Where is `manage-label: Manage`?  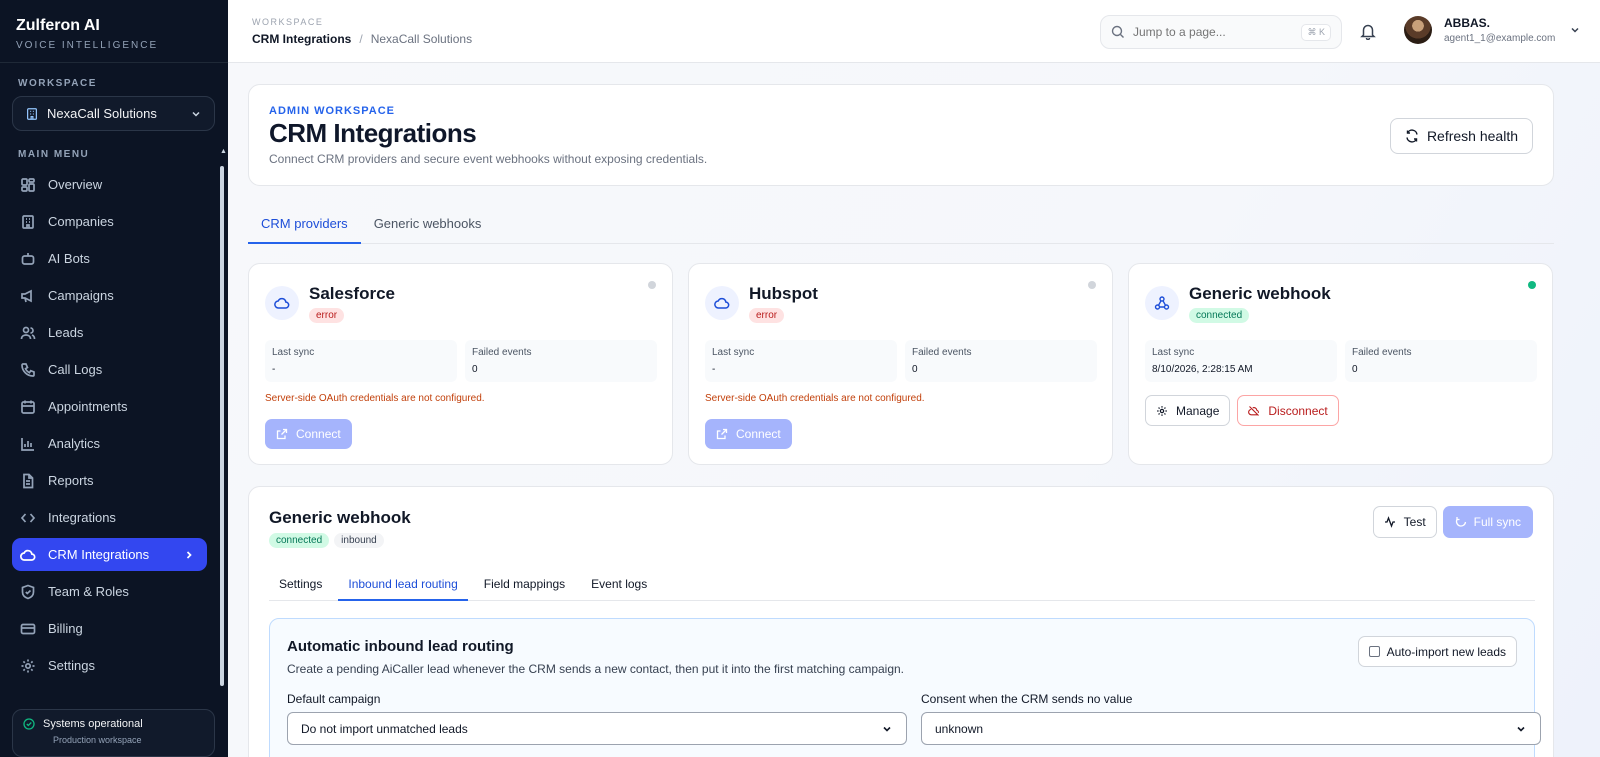
manage-label: Manage is located at coordinates (1198, 410).